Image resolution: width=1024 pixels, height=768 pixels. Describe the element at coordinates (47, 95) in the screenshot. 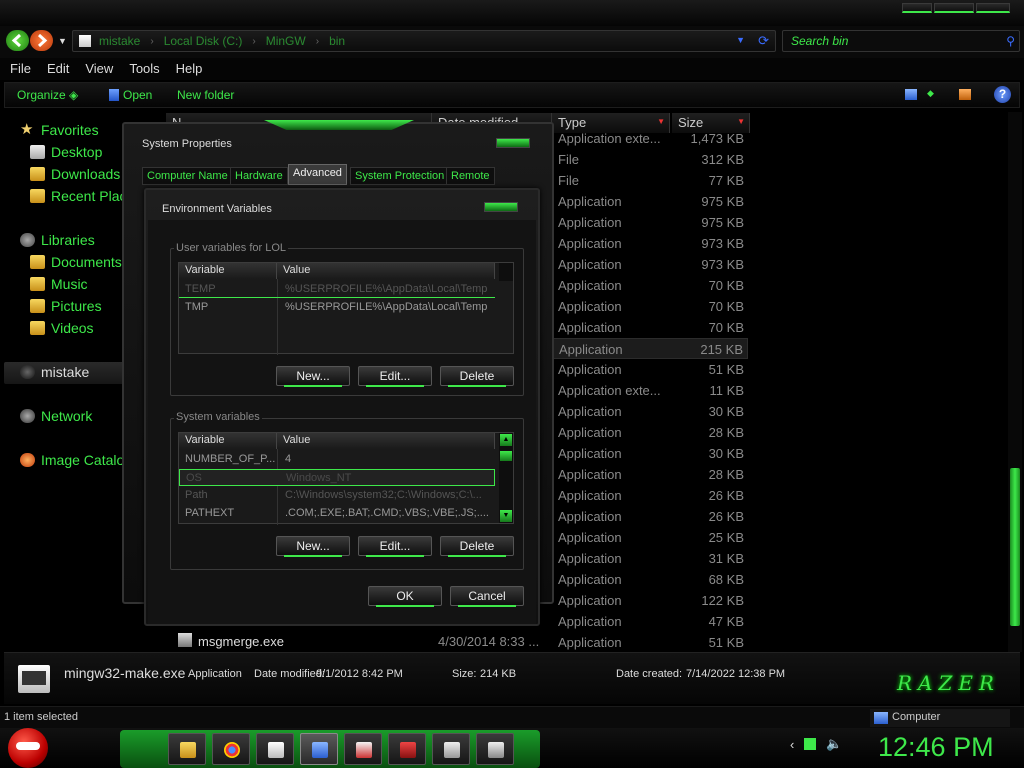

I see `organize-button: Organize ◈` at that location.